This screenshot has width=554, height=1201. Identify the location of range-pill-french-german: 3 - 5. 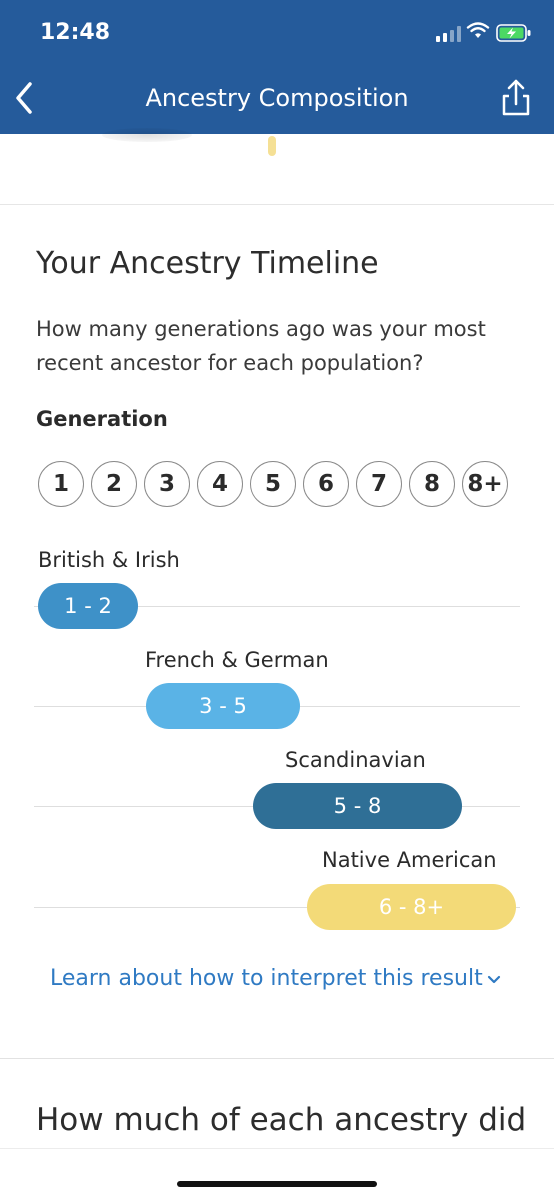
(223, 706).